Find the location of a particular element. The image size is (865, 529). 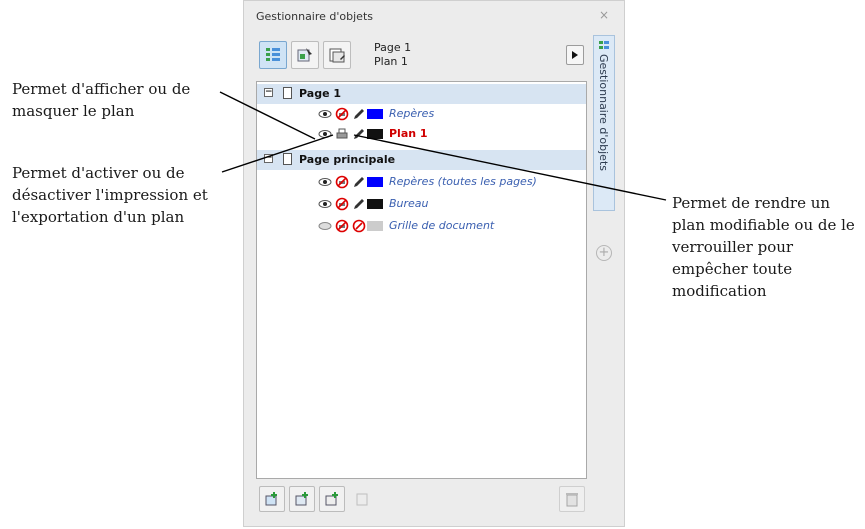

page-label: Page principale is located at coordinates (347, 159).